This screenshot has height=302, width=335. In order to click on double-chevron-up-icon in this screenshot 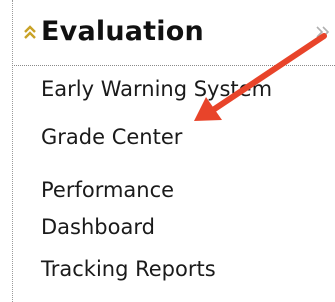, I will do `click(30, 32)`.